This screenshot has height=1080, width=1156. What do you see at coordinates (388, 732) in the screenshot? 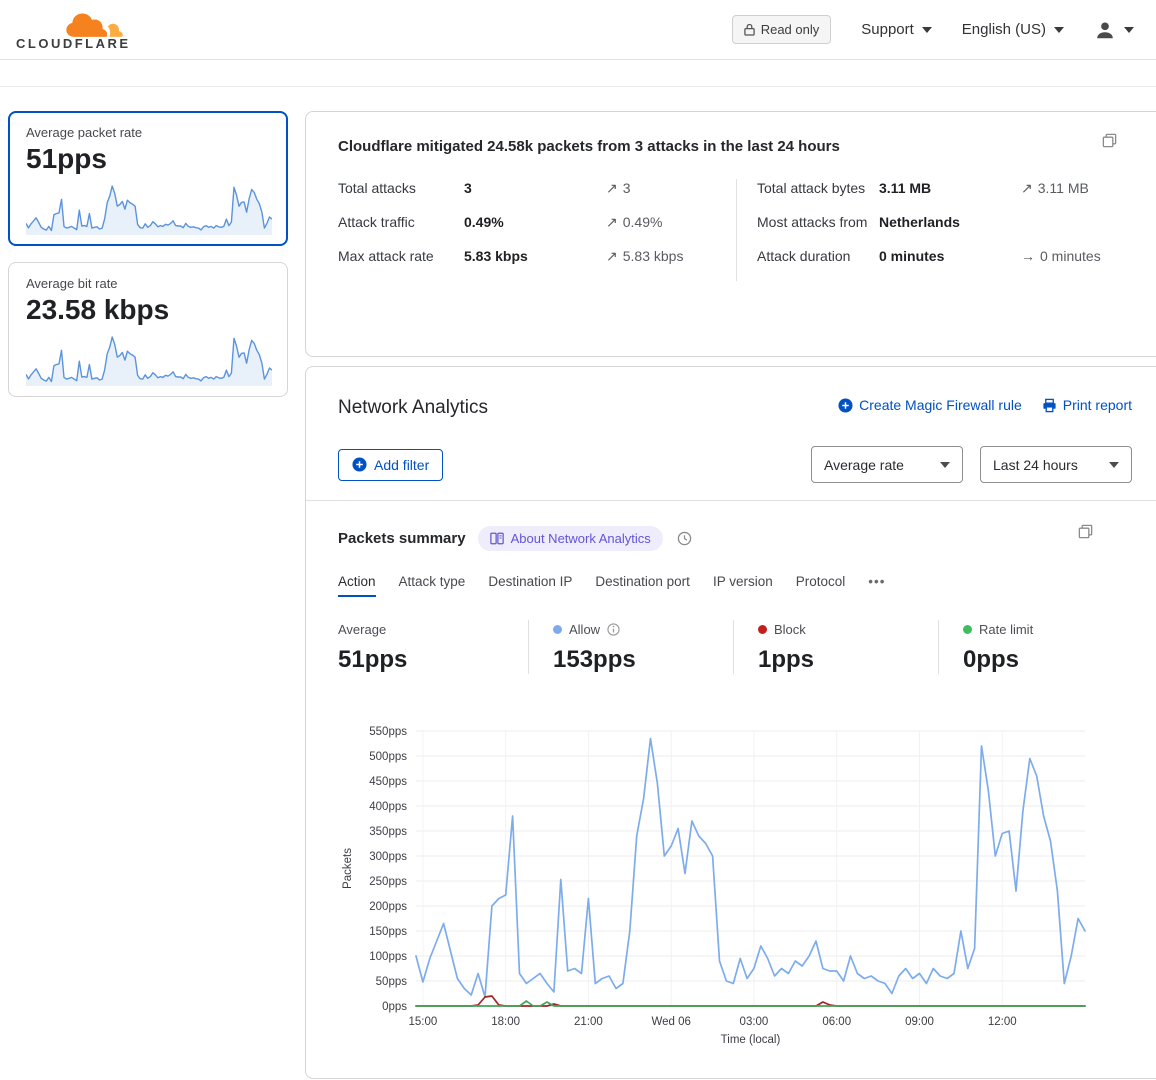
I see `svg-text: 550pps` at bounding box center [388, 732].